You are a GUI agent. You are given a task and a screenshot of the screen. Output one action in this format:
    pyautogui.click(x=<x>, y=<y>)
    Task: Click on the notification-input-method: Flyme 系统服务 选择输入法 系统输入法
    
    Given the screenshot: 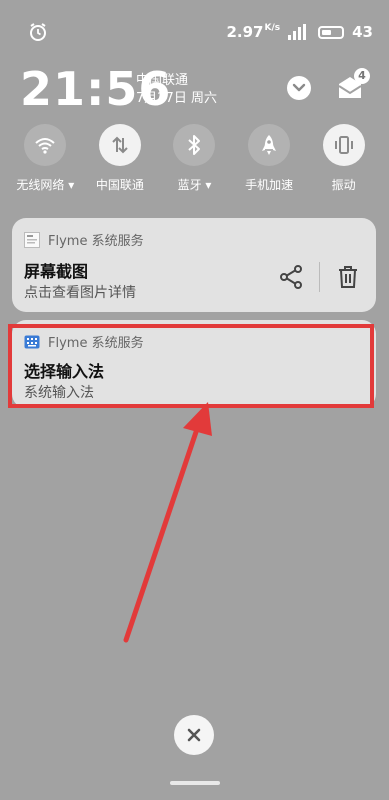 What is the action you would take?
    pyautogui.click(x=194, y=364)
    